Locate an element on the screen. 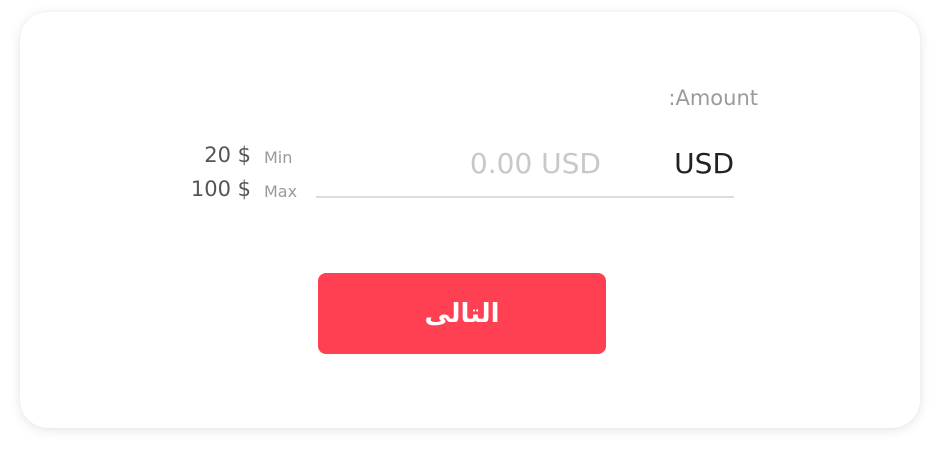 Image resolution: width=940 pixels, height=456 pixels. min-limit-row: 20 $ Min is located at coordinates (243, 160).